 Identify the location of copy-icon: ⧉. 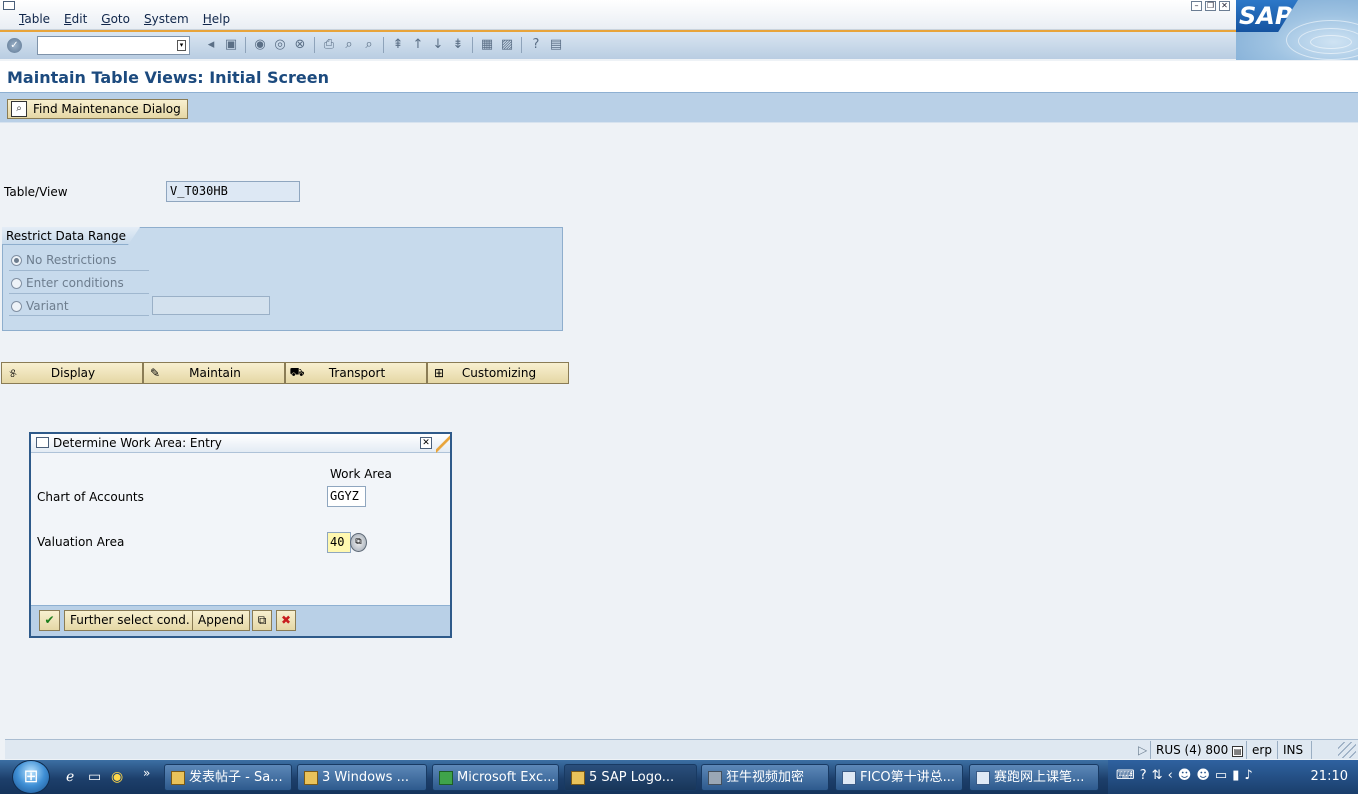
(262, 620).